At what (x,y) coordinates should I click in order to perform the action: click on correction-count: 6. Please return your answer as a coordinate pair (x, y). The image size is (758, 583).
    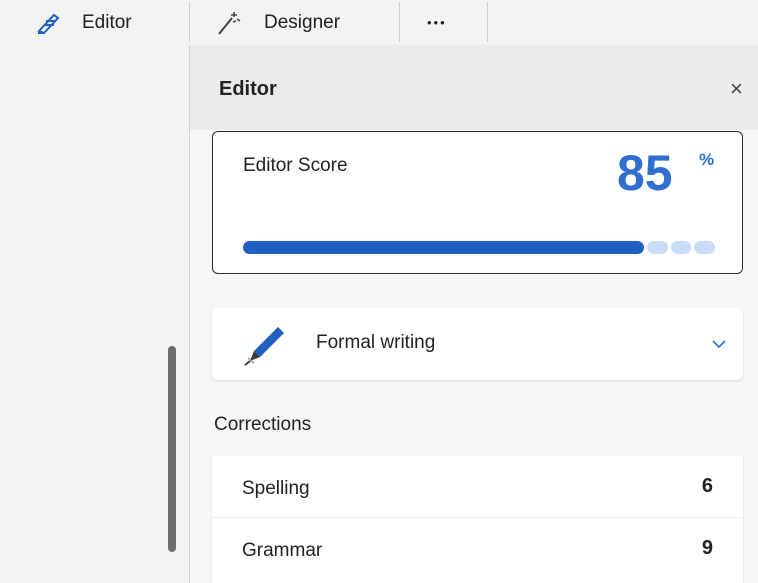
    Looking at the image, I should click on (707, 486).